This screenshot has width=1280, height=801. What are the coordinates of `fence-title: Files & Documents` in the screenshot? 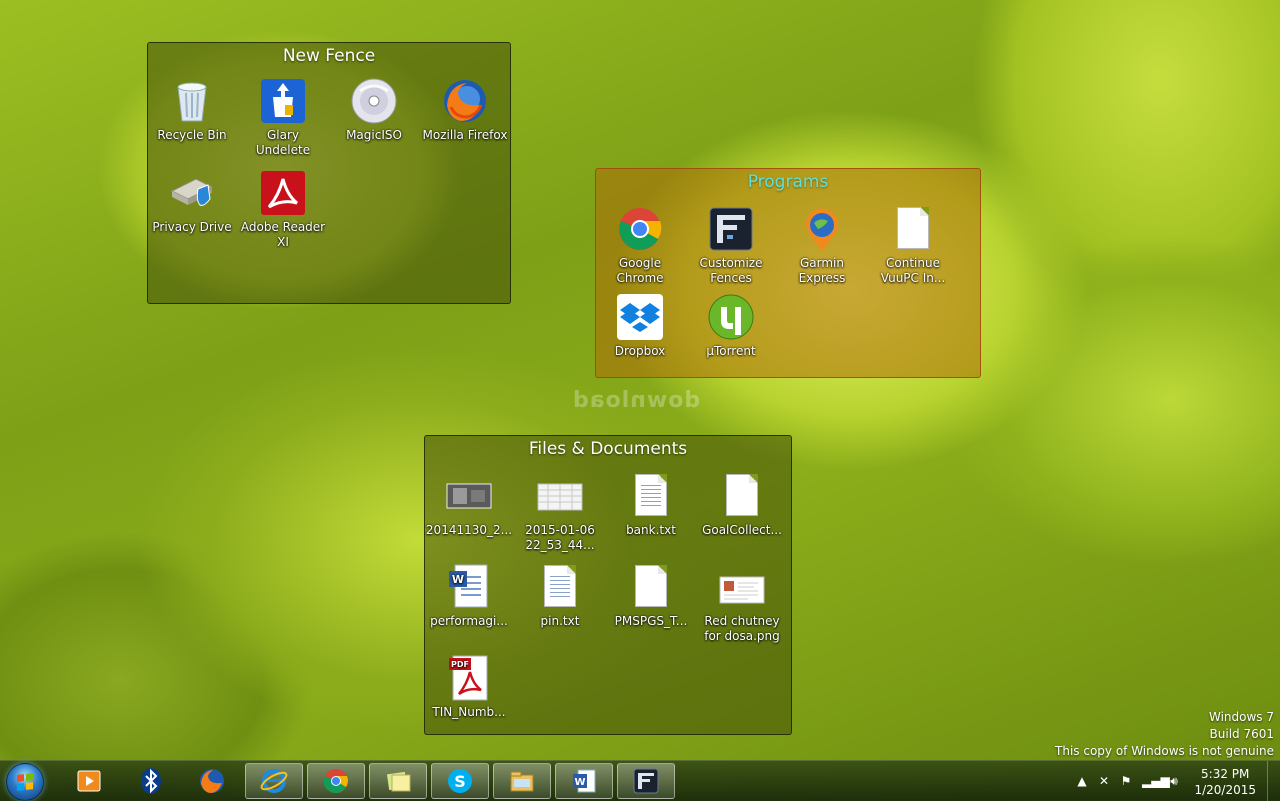 It's located at (608, 449).